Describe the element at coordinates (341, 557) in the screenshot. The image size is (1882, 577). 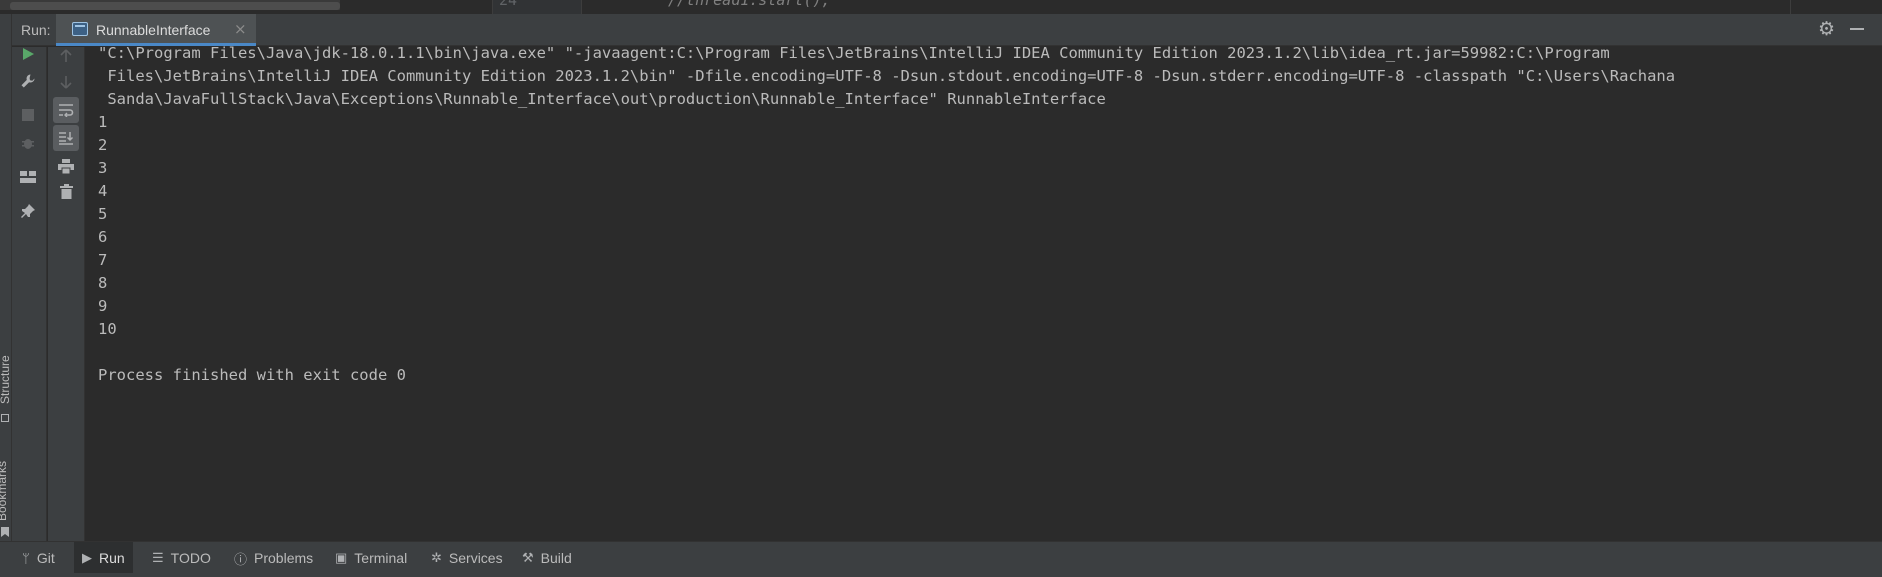
I see `terminal-icon: ▣` at that location.